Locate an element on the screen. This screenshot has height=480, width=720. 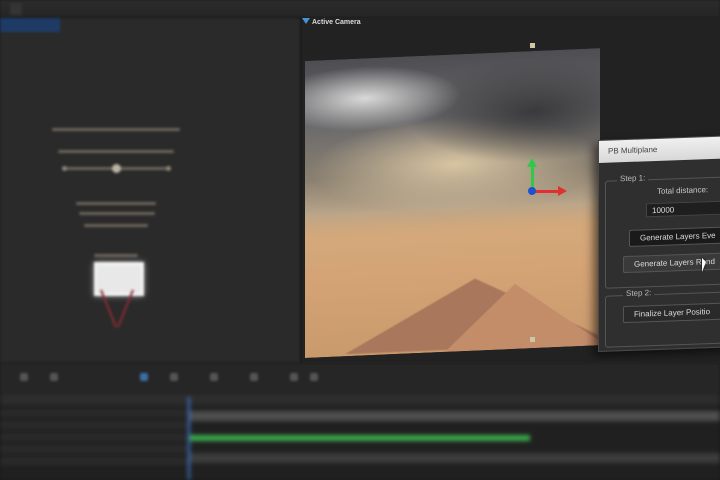
top-tab-bar is located at coordinates (360, 9).